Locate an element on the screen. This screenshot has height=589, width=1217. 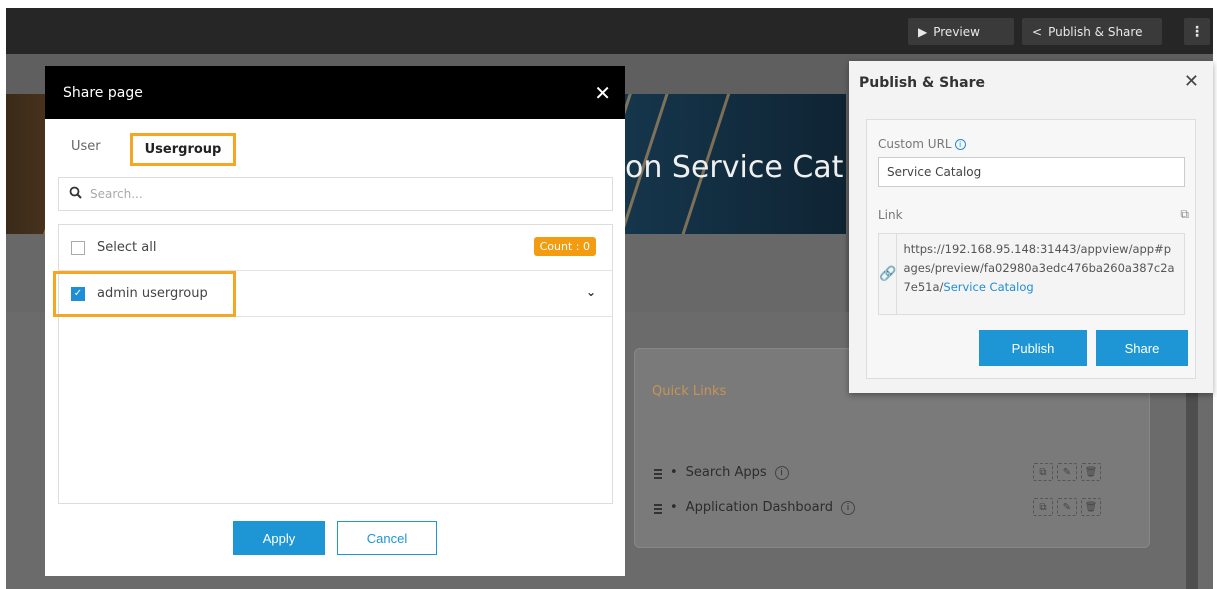
tab-usergroup: Usergroup is located at coordinates (183, 149).